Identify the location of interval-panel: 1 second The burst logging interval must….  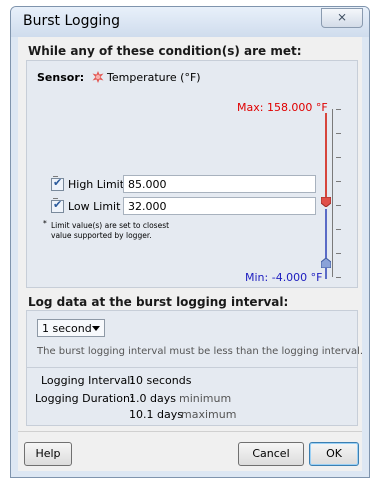
(194, 339).